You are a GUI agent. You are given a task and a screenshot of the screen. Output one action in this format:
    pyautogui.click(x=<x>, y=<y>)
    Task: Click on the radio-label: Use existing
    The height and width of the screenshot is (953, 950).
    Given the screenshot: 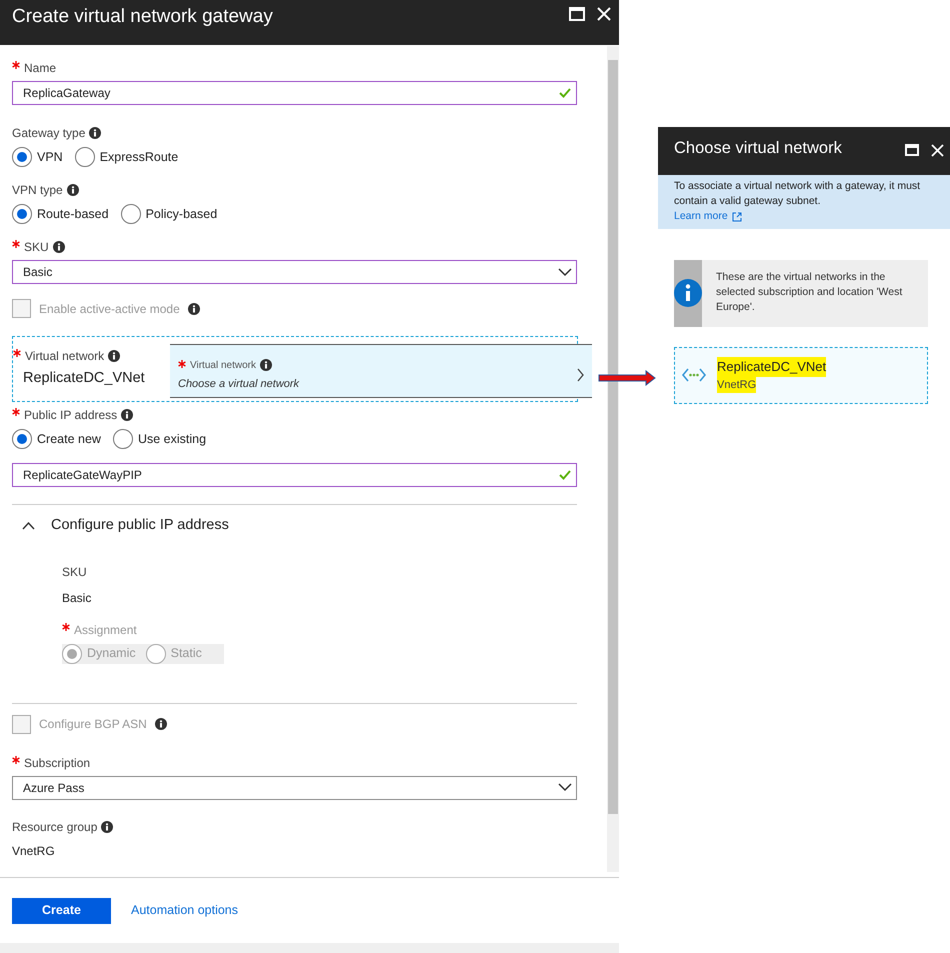 What is the action you would take?
    pyautogui.click(x=172, y=439)
    